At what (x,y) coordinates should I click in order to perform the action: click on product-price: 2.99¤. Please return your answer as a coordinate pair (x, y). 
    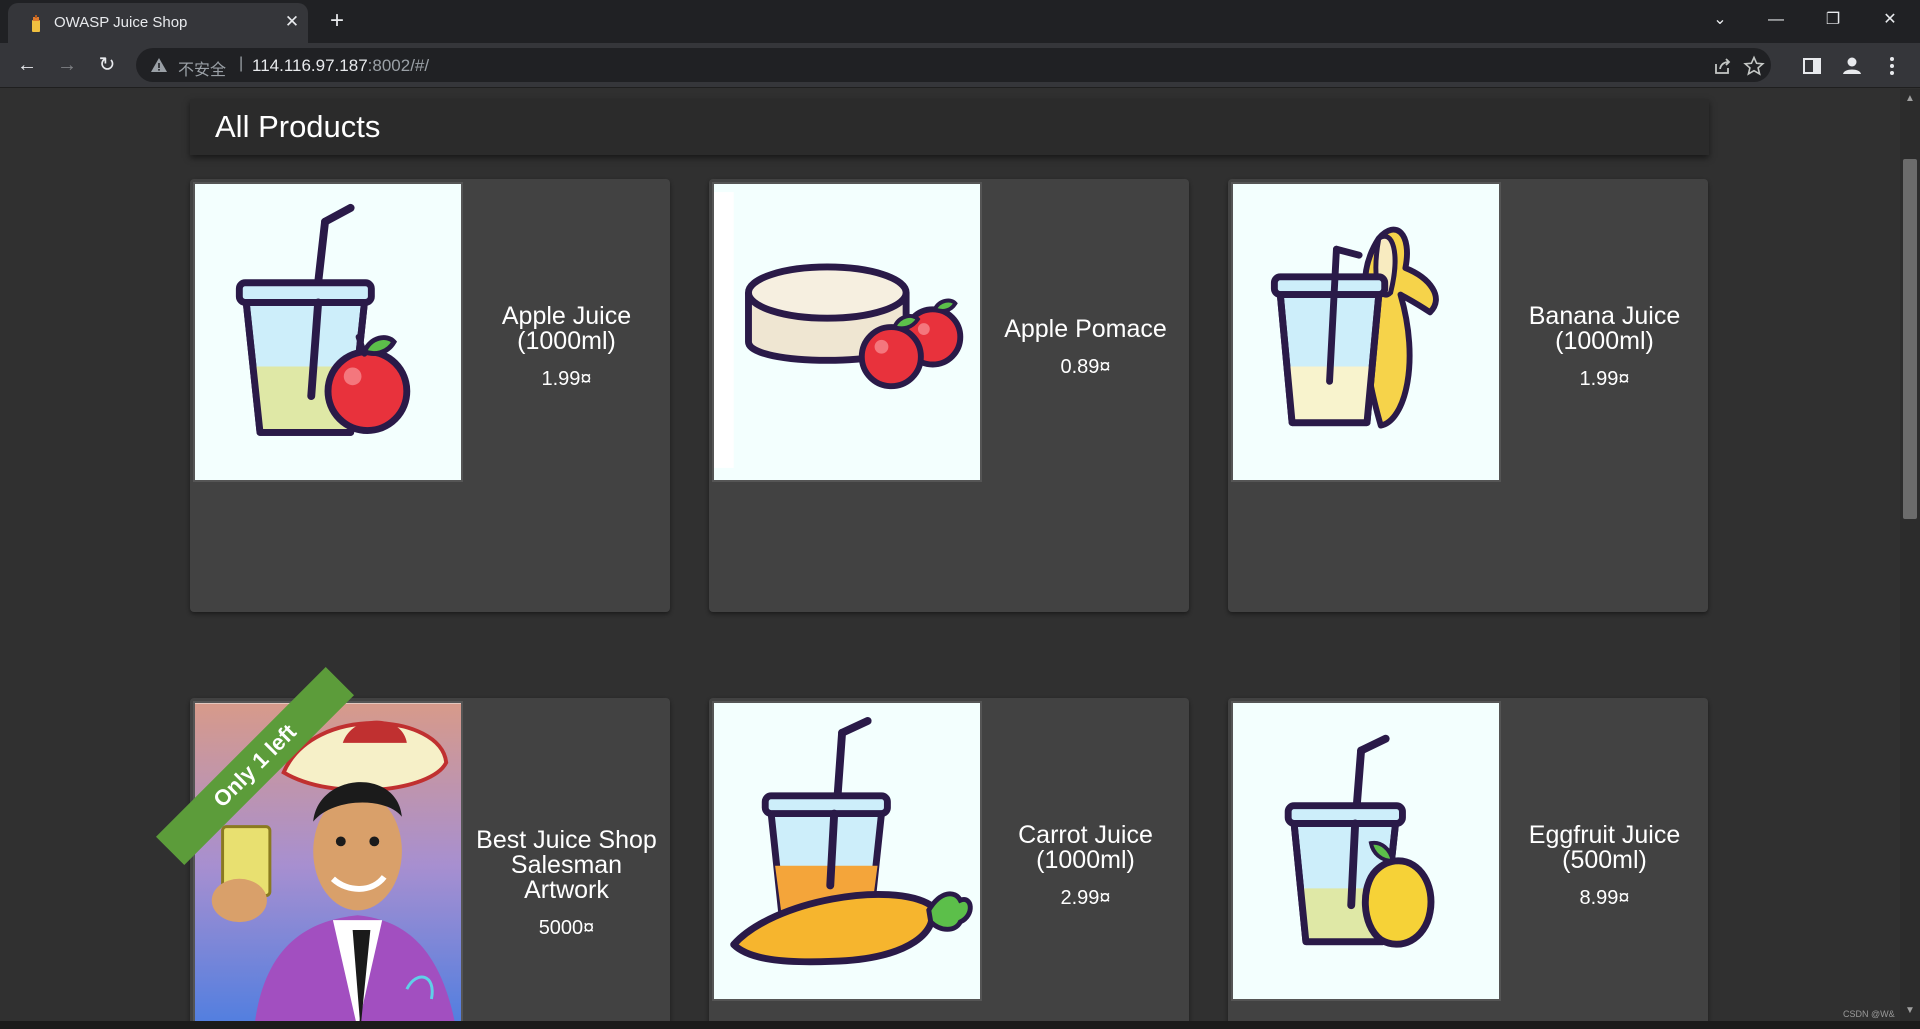
    Looking at the image, I should click on (1085, 898).